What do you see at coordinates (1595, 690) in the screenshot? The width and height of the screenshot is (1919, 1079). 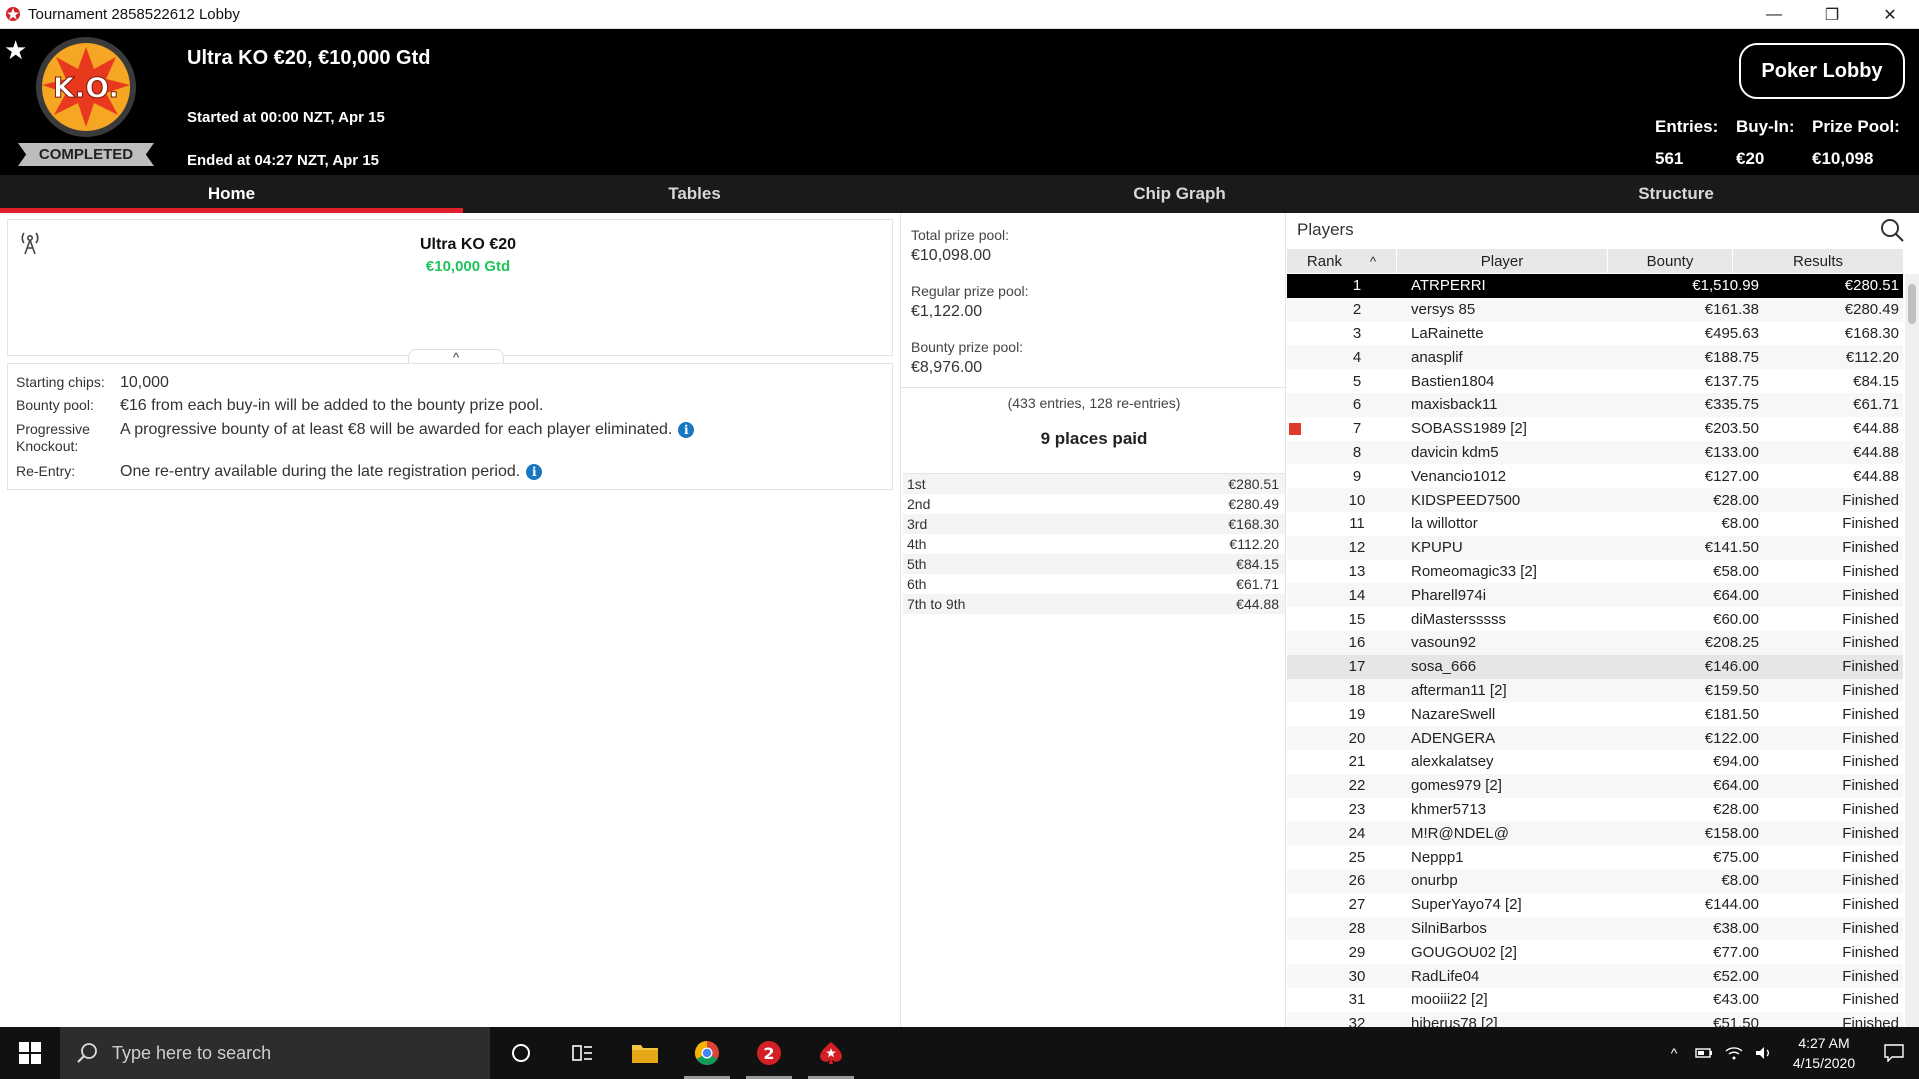 I see `table-row: 18 afterman11 [2] €159.50 Finished` at bounding box center [1595, 690].